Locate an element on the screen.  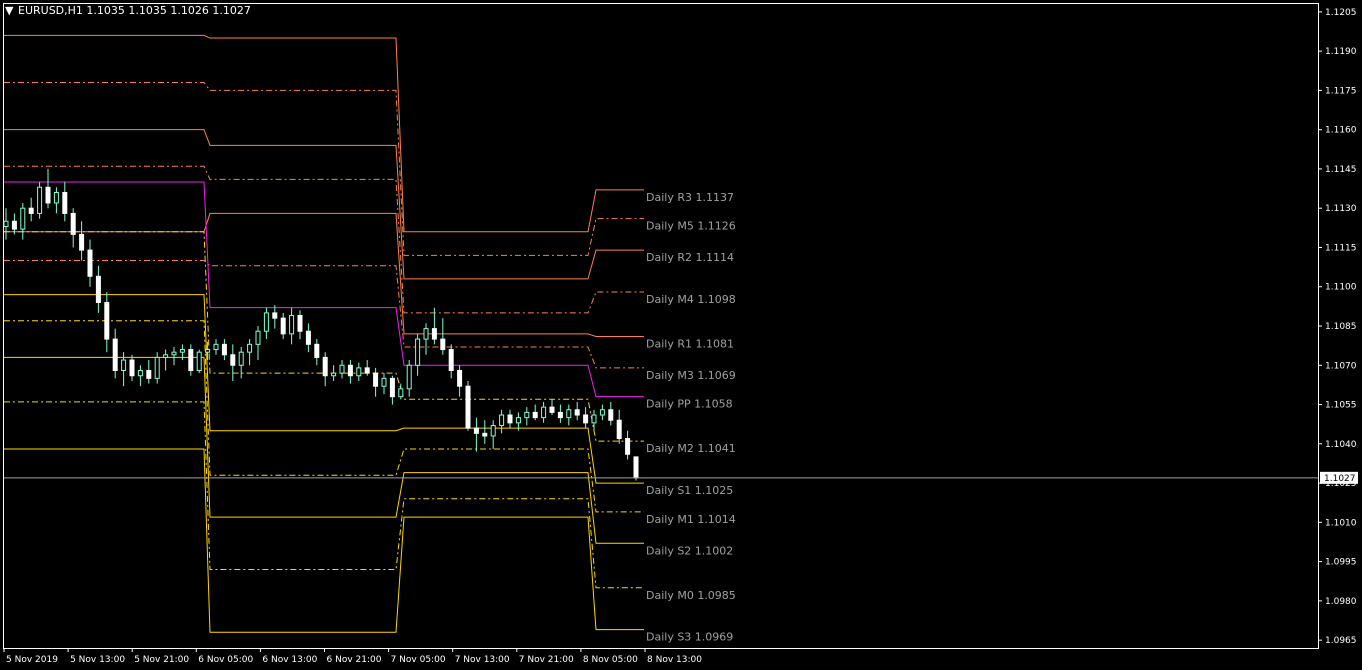
level-label-m0: Daily M0 1.0985 is located at coordinates (691, 595).